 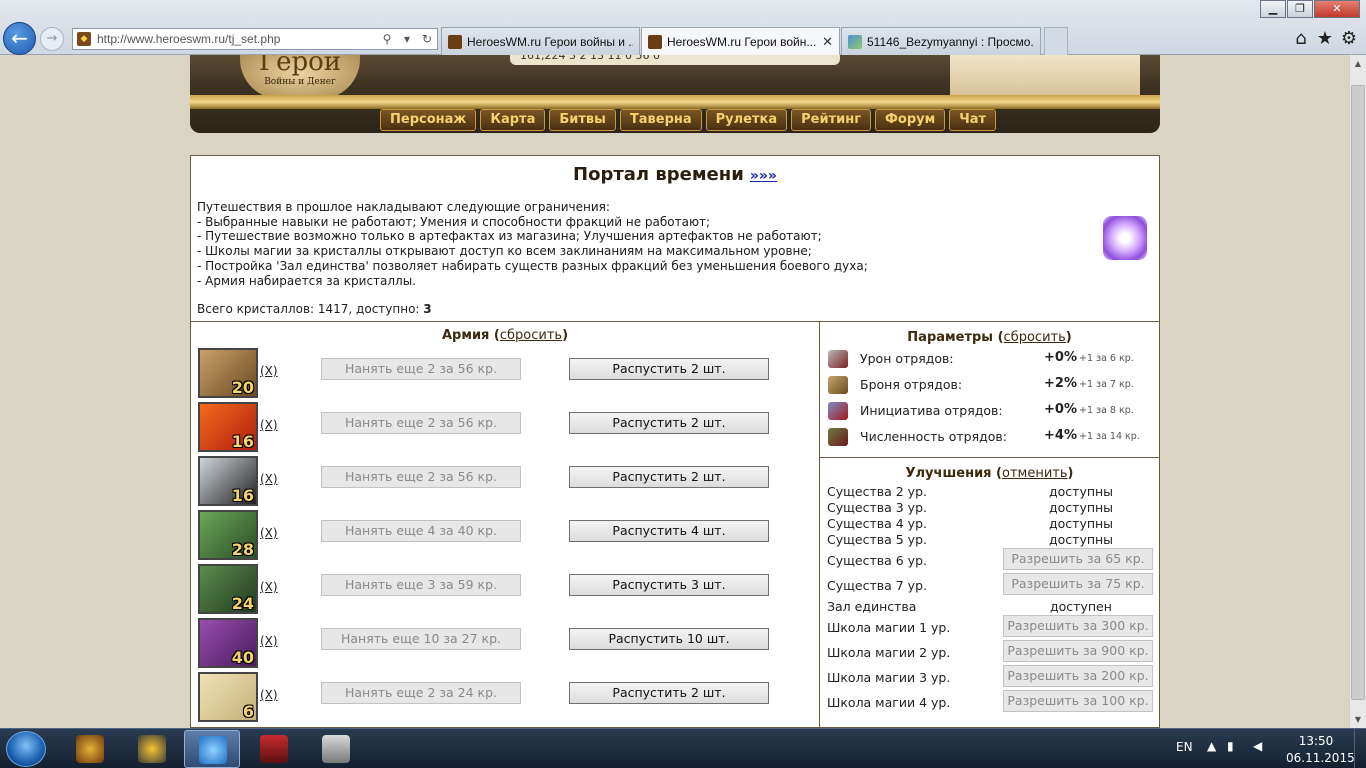 What do you see at coordinates (336, 749) in the screenshot?
I see `taskbar-app-calculator` at bounding box center [336, 749].